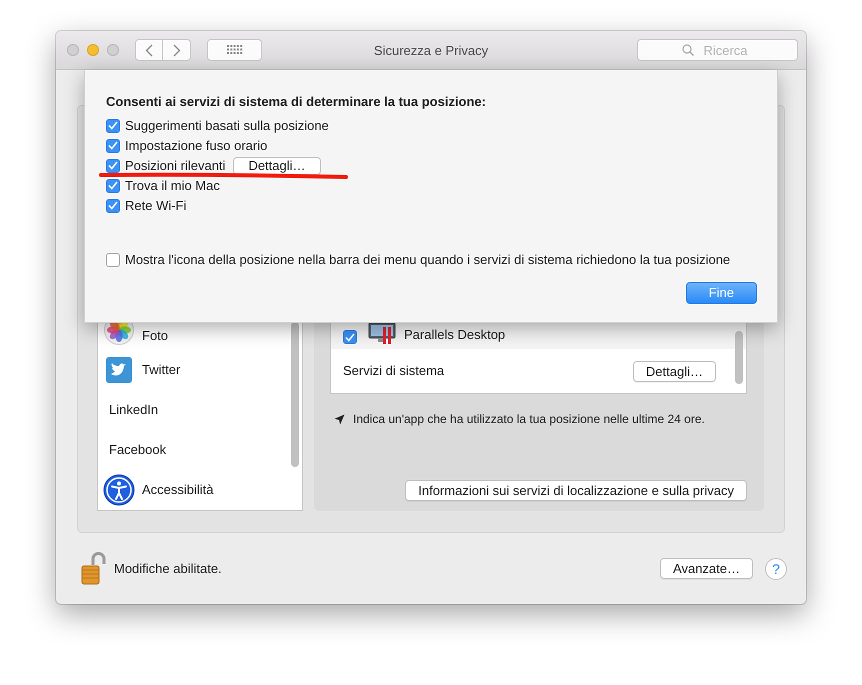 The image size is (862, 685). Describe the element at coordinates (155, 205) in the screenshot. I see `option-label: Rete Wi-Fi` at that location.